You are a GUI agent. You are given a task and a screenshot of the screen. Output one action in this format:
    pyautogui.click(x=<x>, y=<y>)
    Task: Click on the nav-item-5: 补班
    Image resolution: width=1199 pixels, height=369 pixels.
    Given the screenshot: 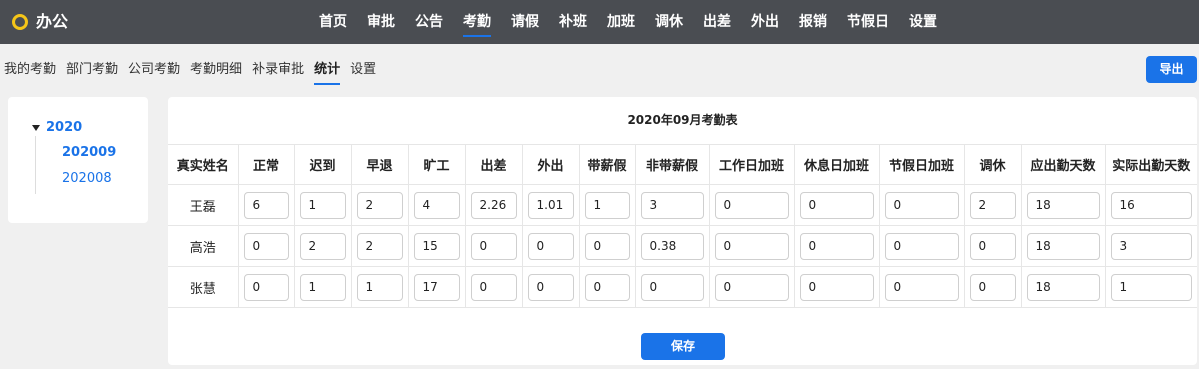 What is the action you would take?
    pyautogui.click(x=573, y=22)
    